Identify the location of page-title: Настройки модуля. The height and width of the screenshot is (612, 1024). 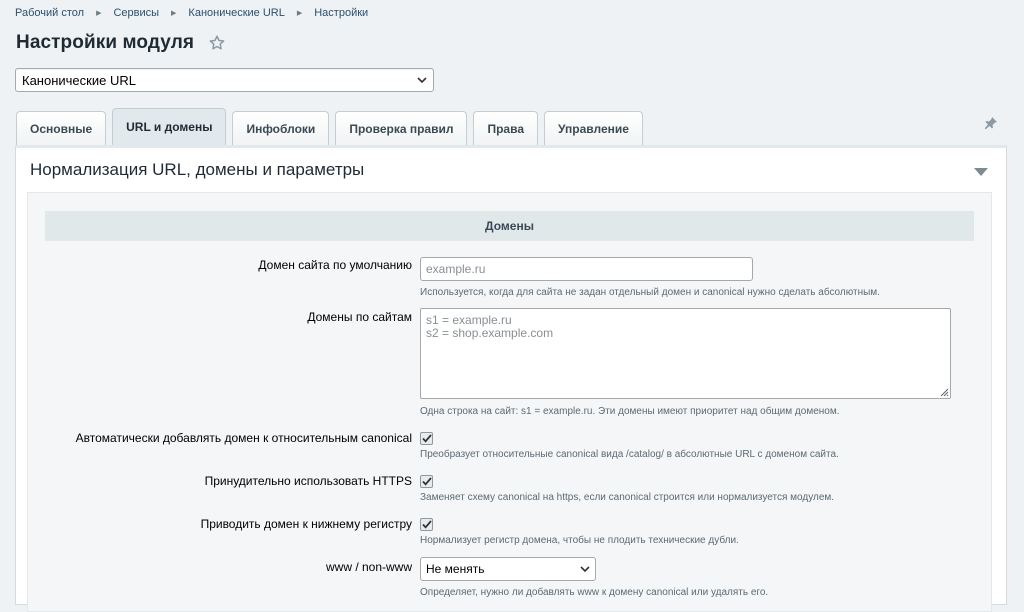
(105, 42).